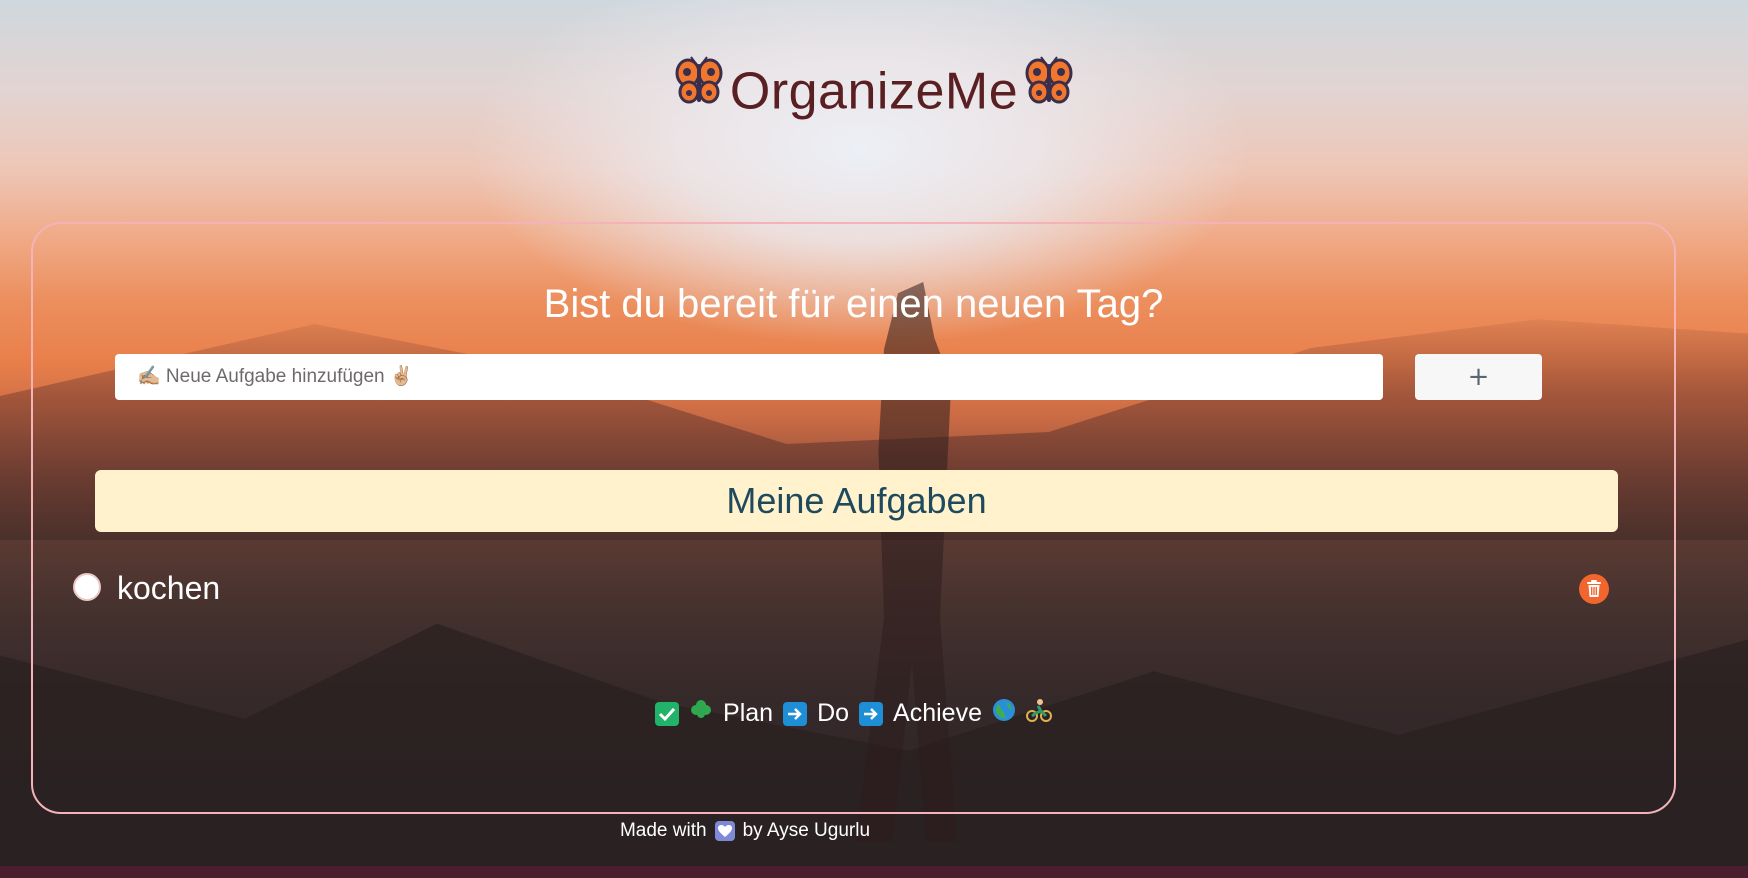 Image resolution: width=1748 pixels, height=878 pixels. What do you see at coordinates (748, 713) in the screenshot?
I see `tagline-plan: Plan` at bounding box center [748, 713].